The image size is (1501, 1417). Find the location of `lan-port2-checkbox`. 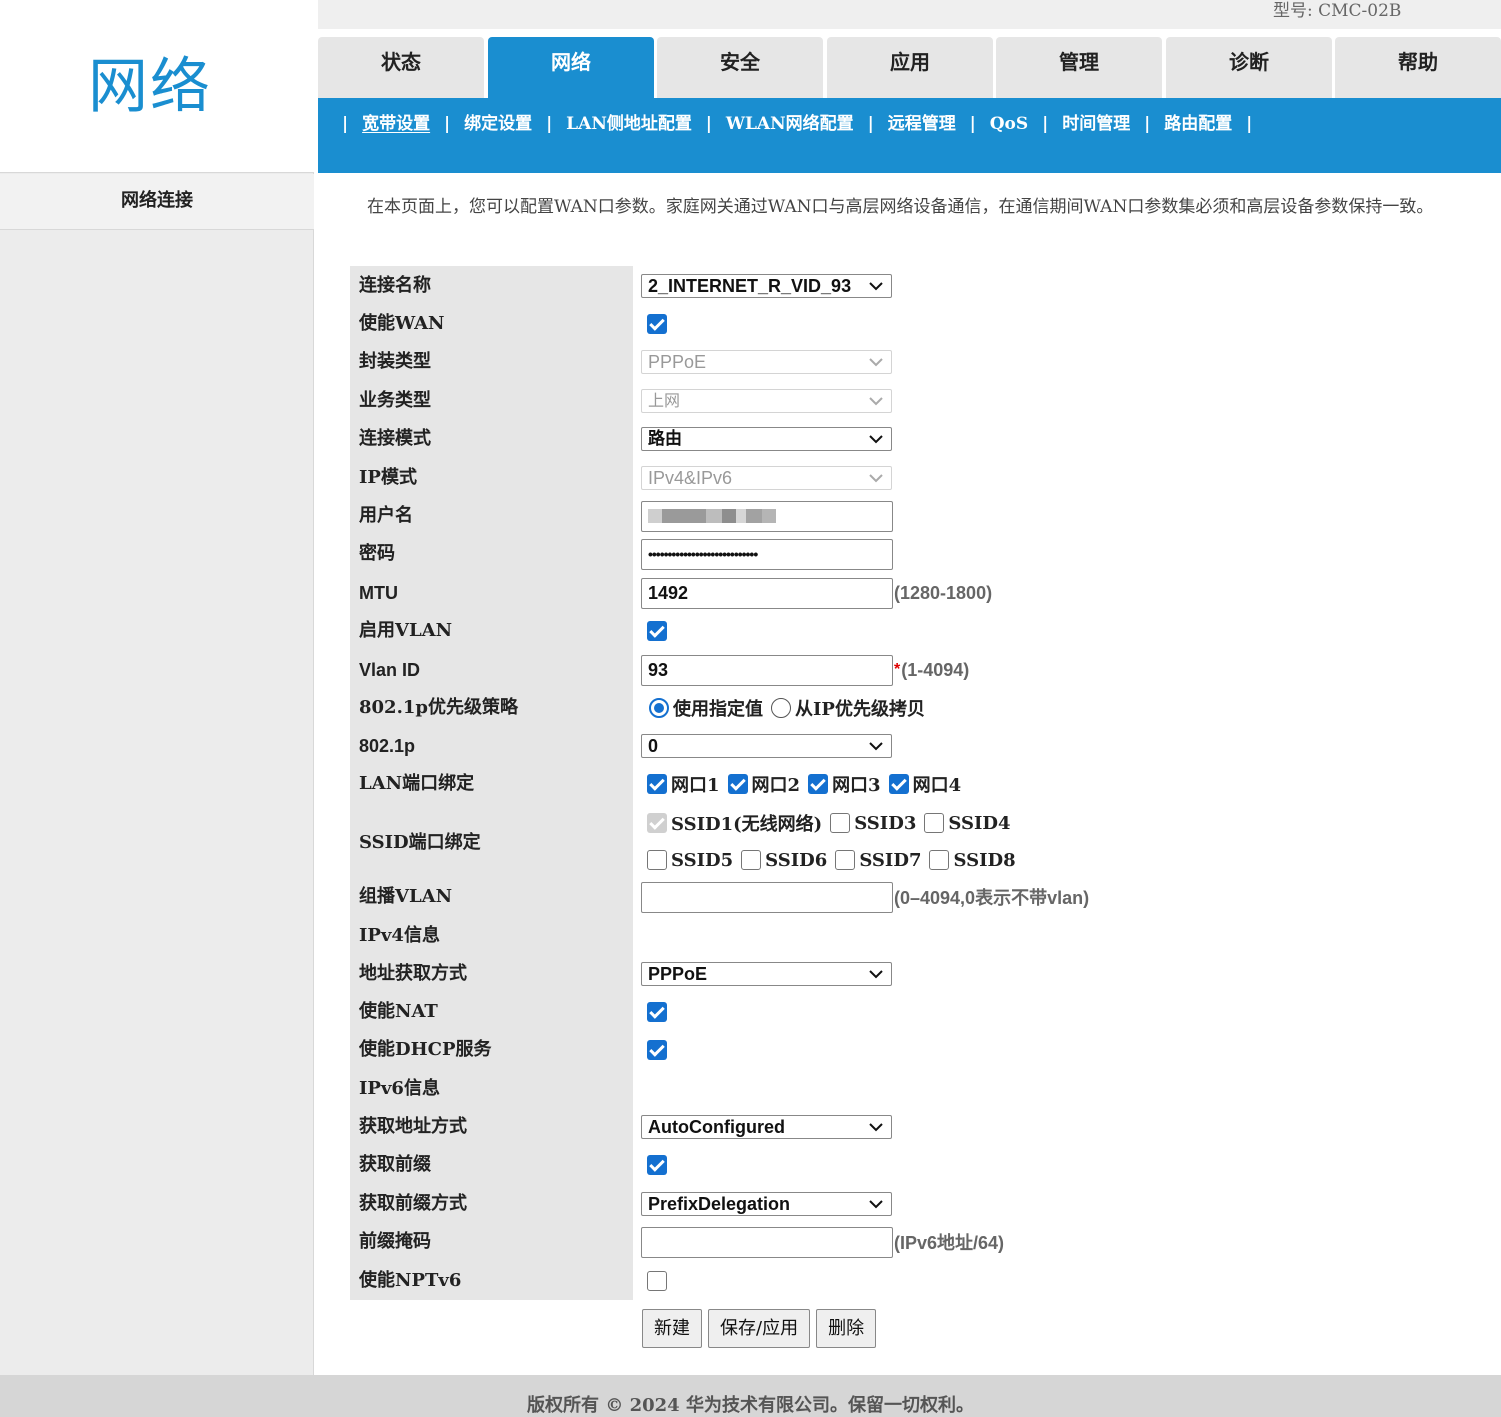

lan-port2-checkbox is located at coordinates (737, 784).